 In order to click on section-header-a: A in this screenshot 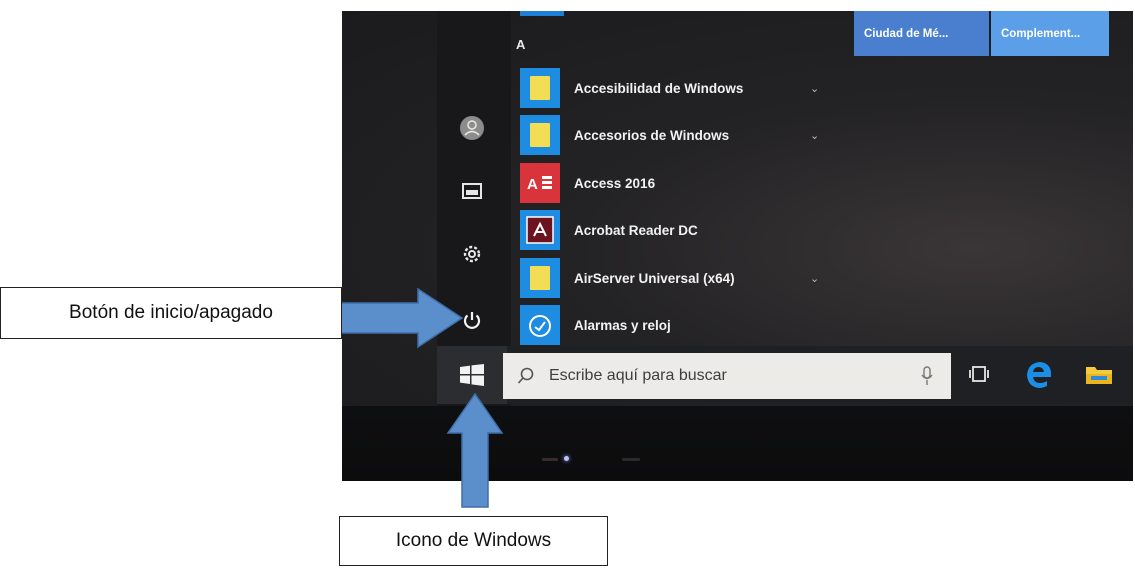, I will do `click(521, 44)`.